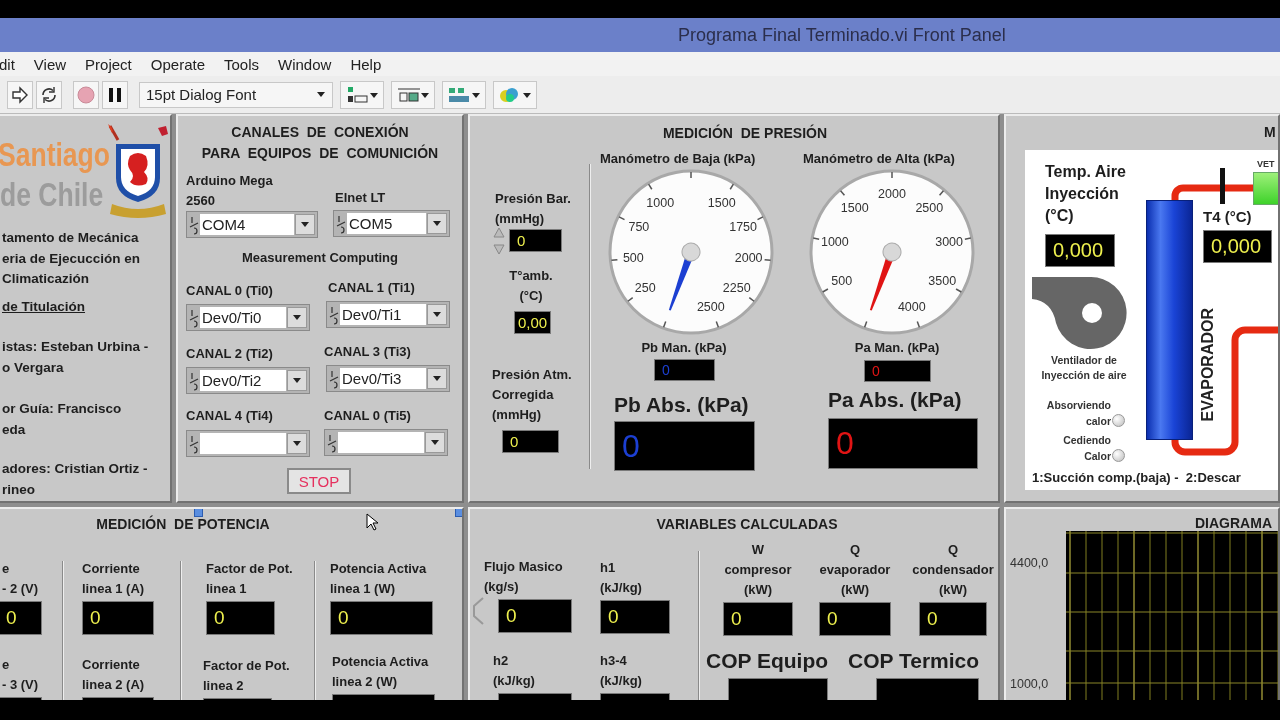 The width and height of the screenshot is (1280, 720). Describe the element at coordinates (842, 281) in the screenshot. I see `scale-label: 500` at that location.